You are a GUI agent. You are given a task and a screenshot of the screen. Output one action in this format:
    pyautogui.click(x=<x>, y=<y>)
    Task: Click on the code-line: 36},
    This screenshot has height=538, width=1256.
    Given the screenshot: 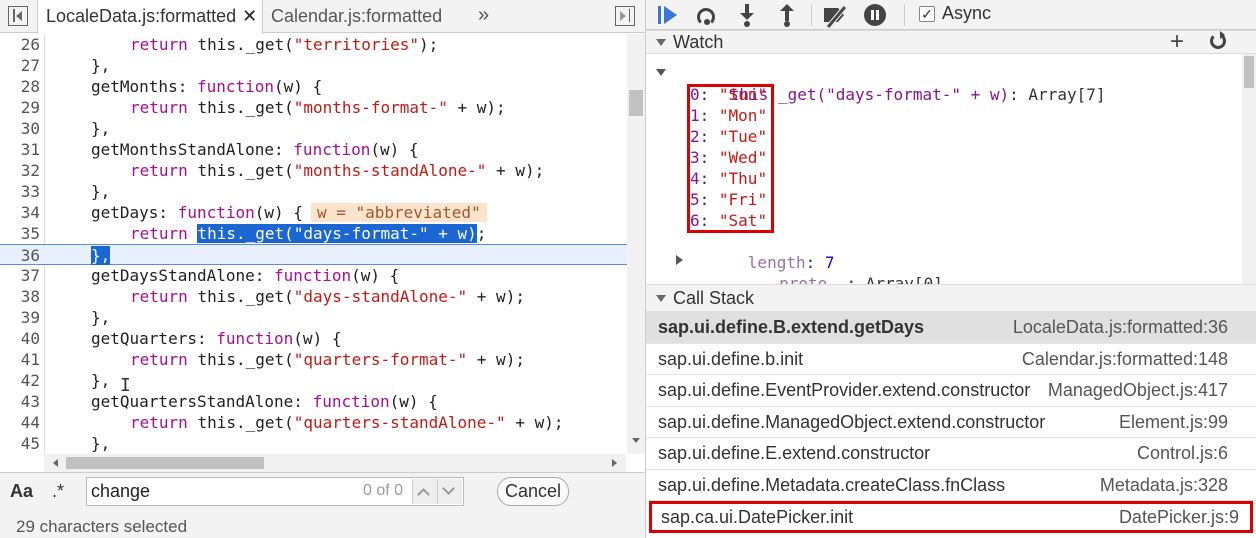 What is the action you would take?
    pyautogui.click(x=313, y=254)
    